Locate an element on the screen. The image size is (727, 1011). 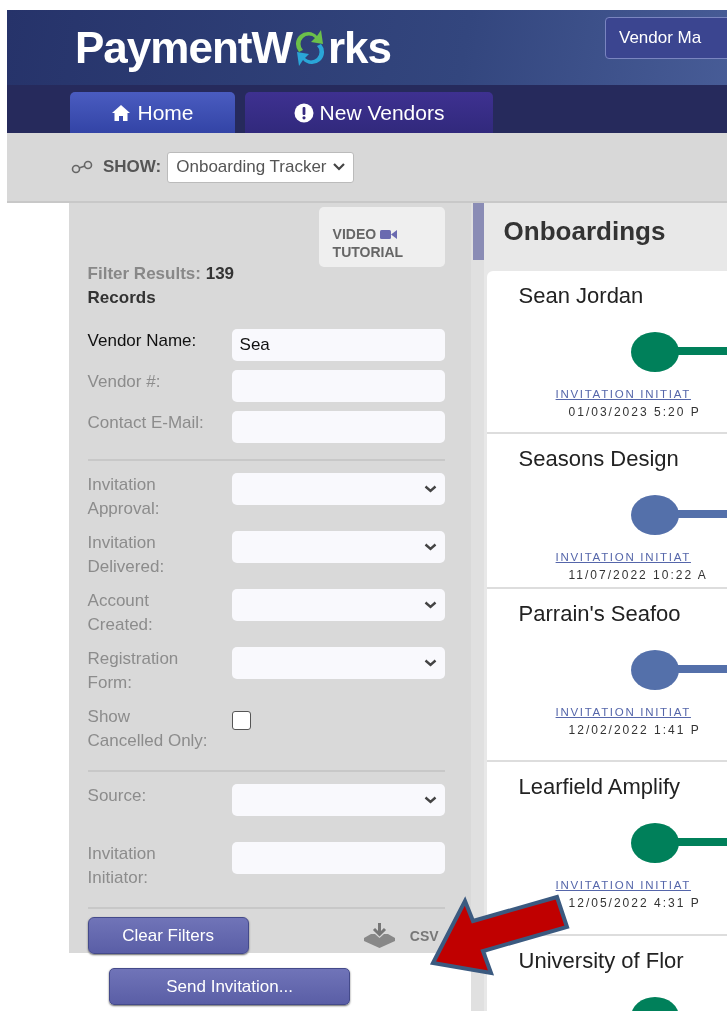
filter-label: Show Cancelled Only: is located at coordinates (148, 729).